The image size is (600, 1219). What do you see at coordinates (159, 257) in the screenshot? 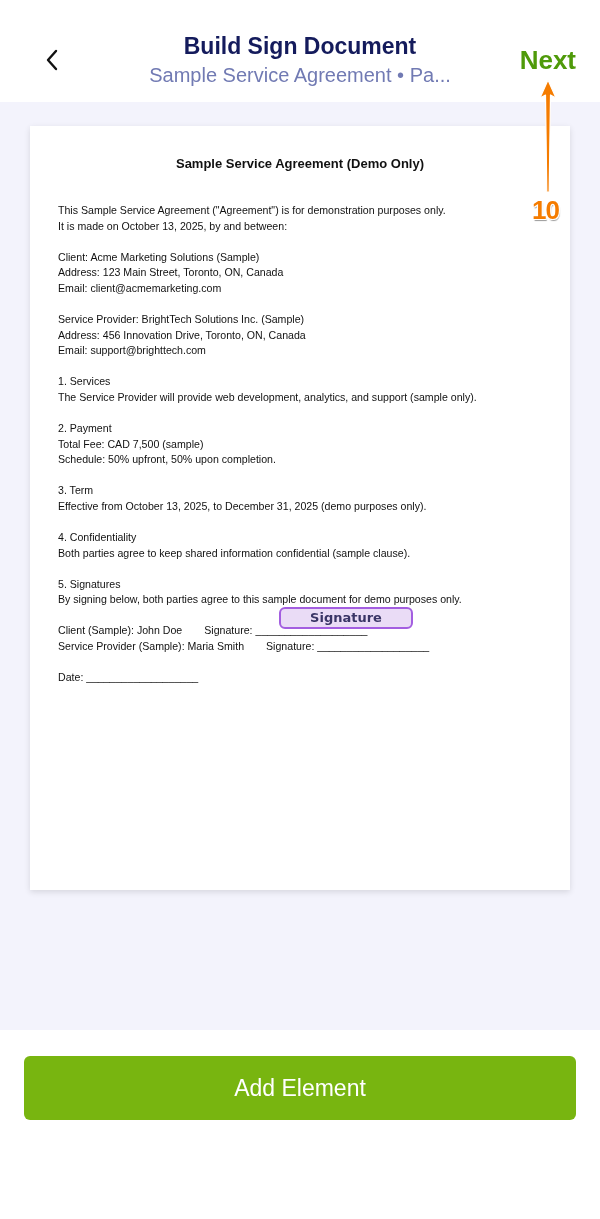
I see `document-text: Client: Acme Marketing Solutions (Sample)` at bounding box center [159, 257].